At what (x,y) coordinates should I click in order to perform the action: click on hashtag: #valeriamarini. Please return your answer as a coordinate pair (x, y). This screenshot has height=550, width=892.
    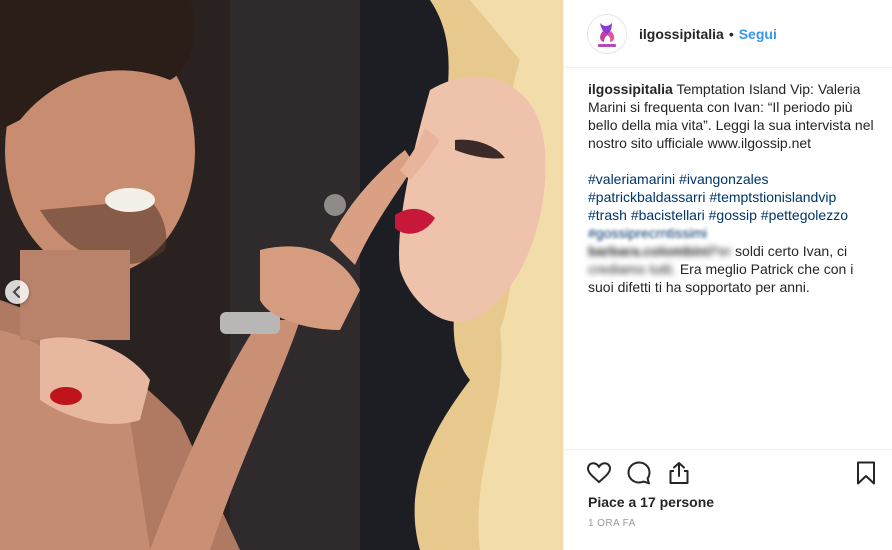
    Looking at the image, I should click on (631, 179).